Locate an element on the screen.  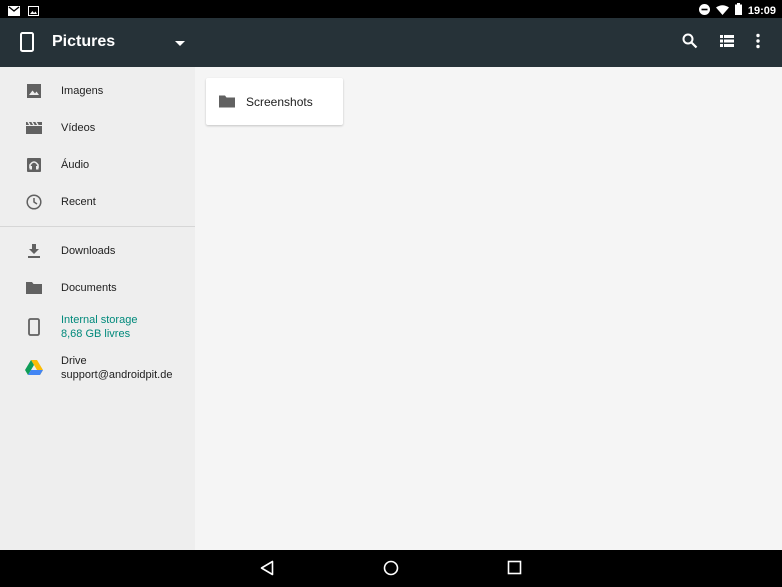
sidebar-item-videos: Vídeos is located at coordinates (97, 128).